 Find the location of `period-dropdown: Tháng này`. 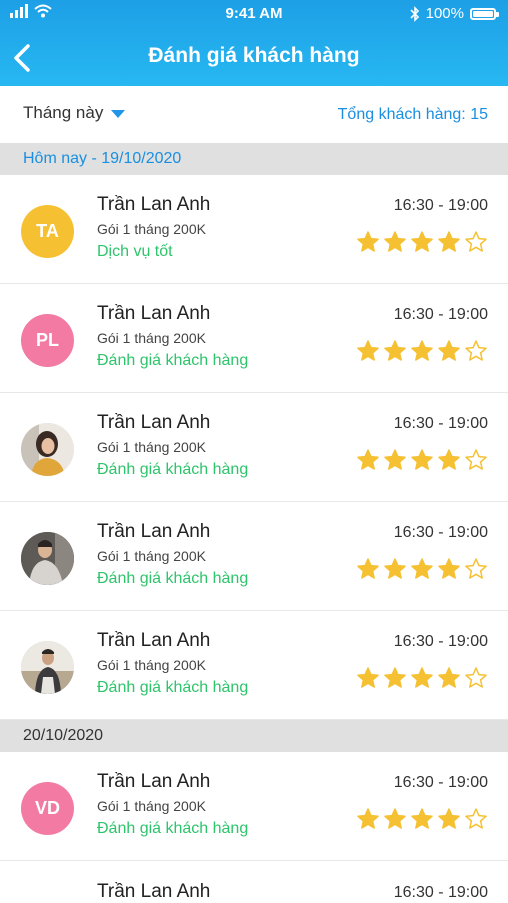

period-dropdown: Tháng này is located at coordinates (74, 113).